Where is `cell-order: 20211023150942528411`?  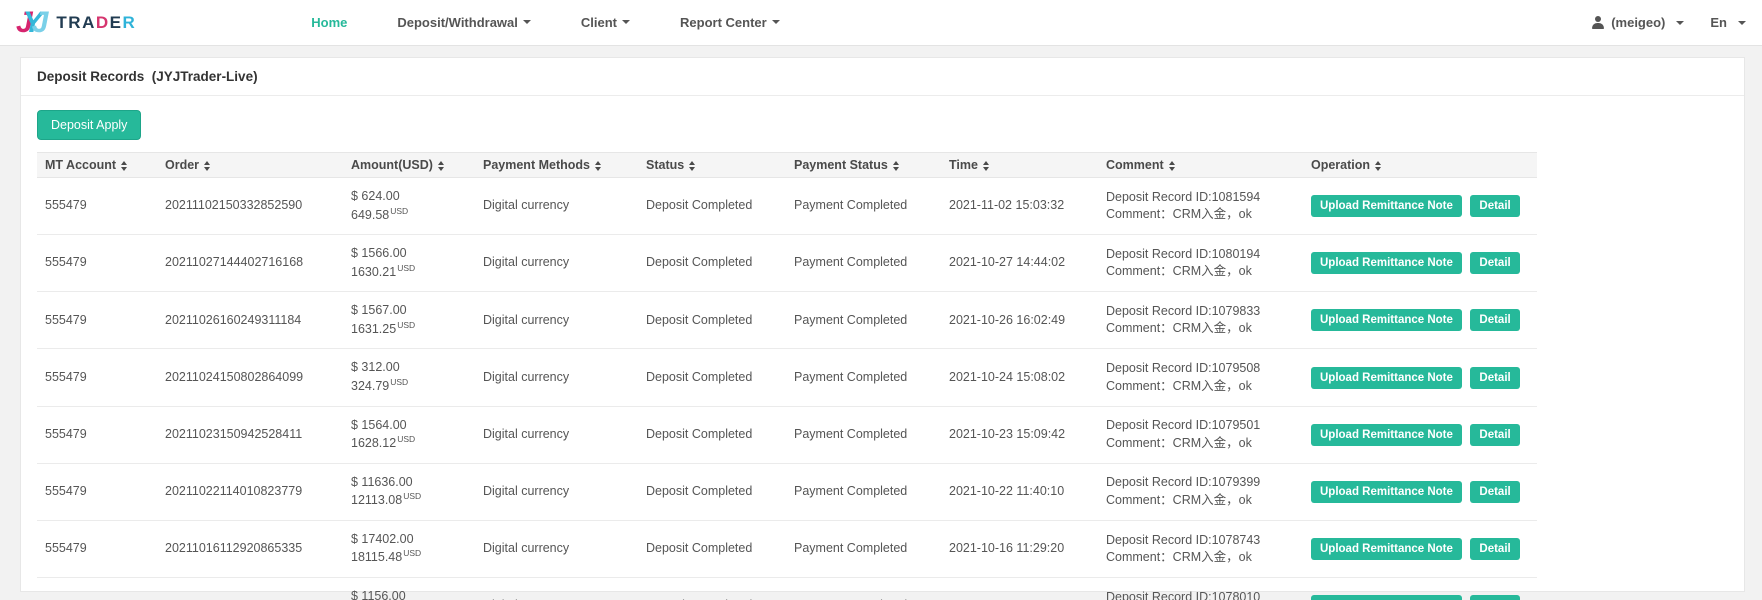
cell-order: 20211023150942528411 is located at coordinates (250, 434).